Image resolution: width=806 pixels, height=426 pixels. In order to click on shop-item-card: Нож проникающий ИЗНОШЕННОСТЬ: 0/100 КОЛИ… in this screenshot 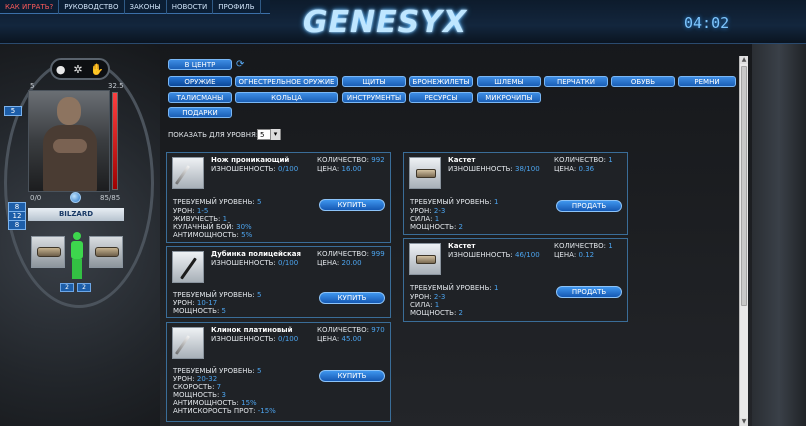, I will do `click(278, 197)`.